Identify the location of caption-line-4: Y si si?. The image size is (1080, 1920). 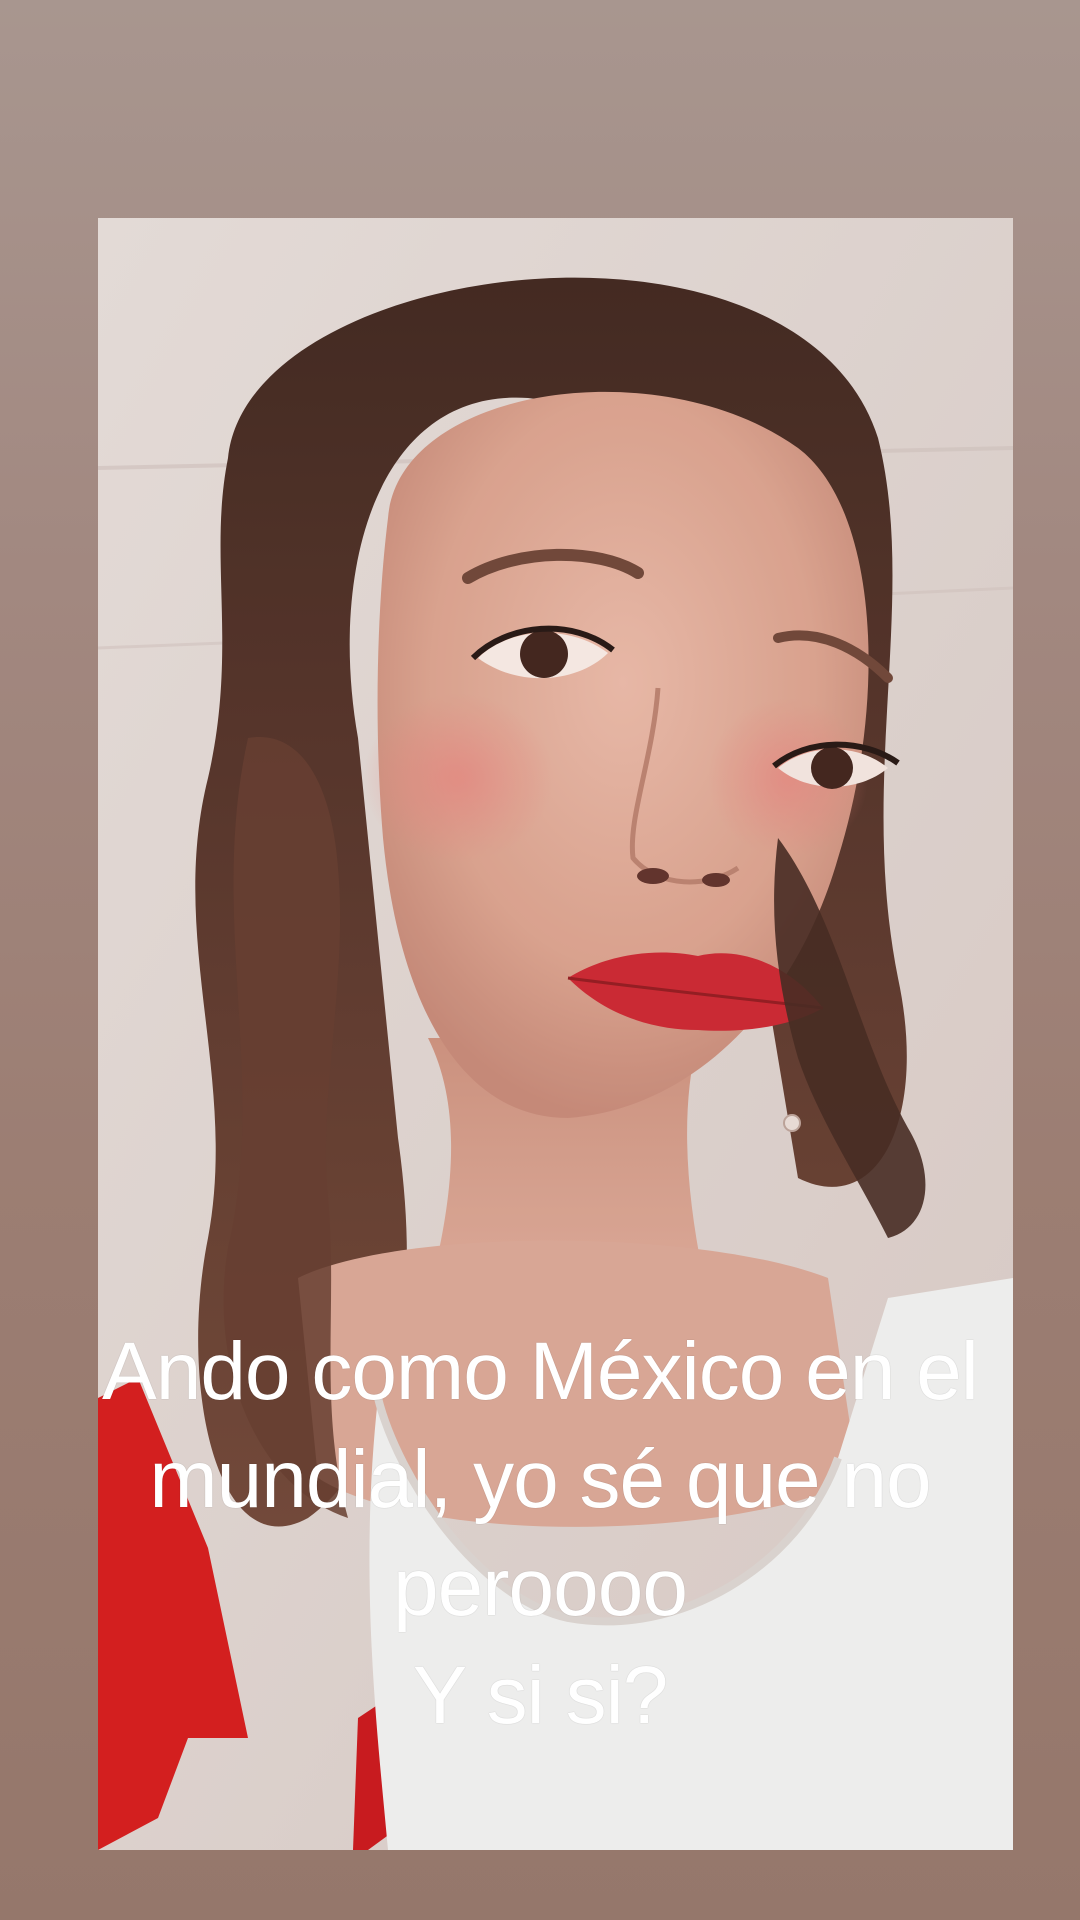
(540, 1695).